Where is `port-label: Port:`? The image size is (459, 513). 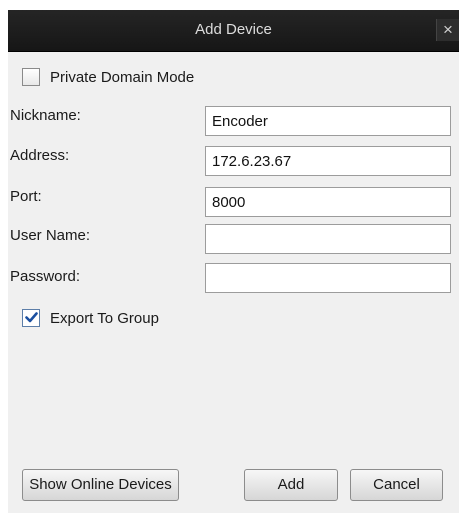
port-label: Port: is located at coordinates (26, 196).